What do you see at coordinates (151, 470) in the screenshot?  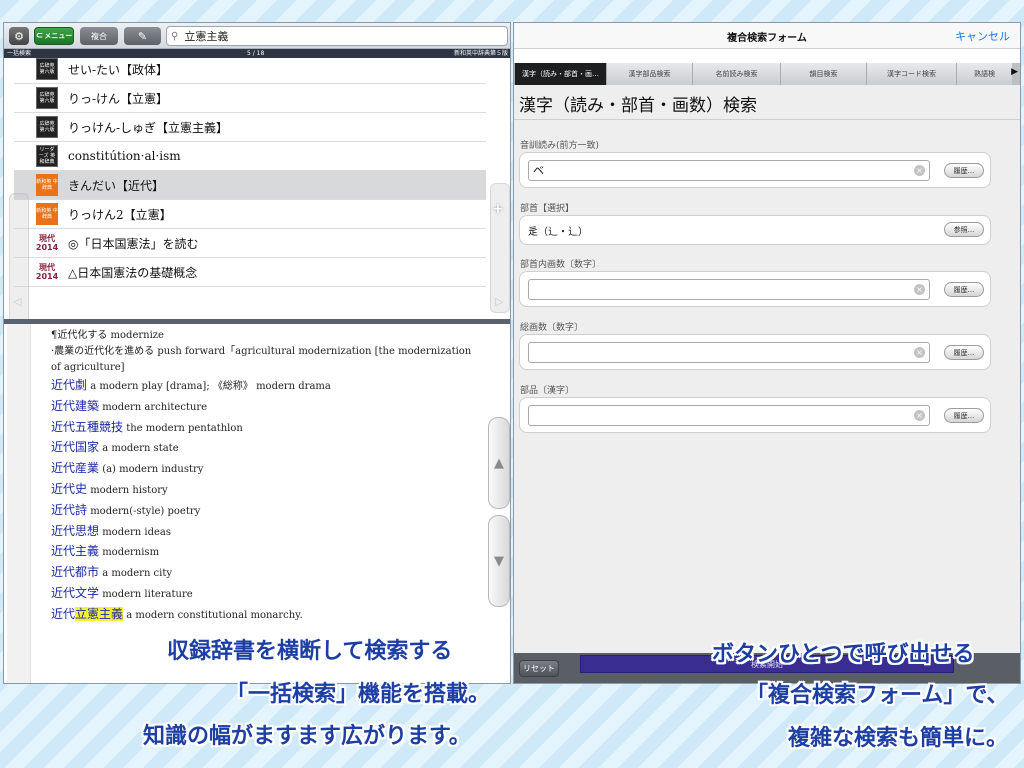 I see `compound-translation: (a) modern industry` at bounding box center [151, 470].